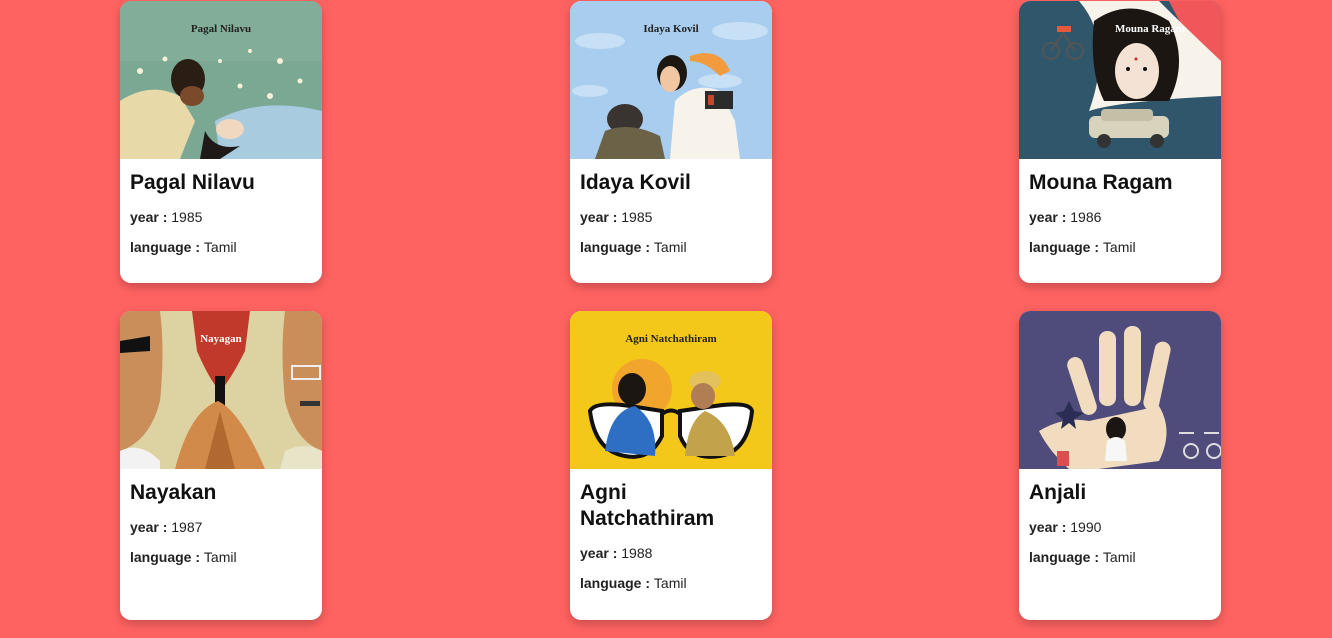 The height and width of the screenshot is (638, 1332). I want to click on poster-caption: Pagal Nilavu, so click(221, 29).